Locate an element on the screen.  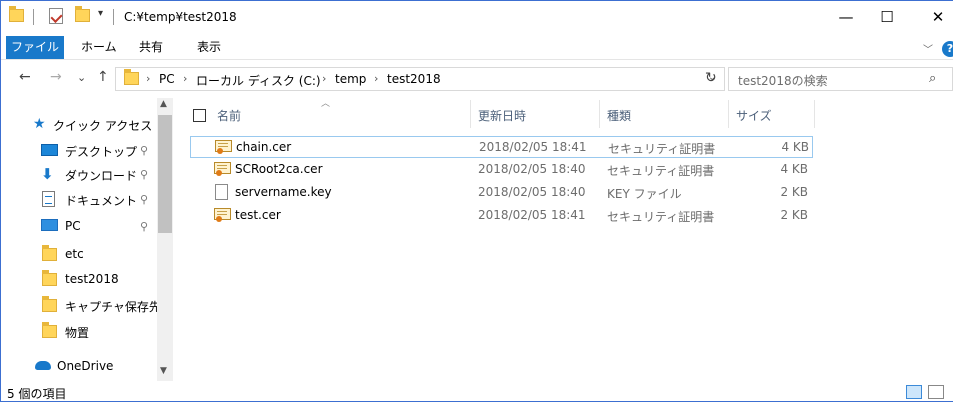
scroll-down-icon: ▼ is located at coordinates (163, 371).